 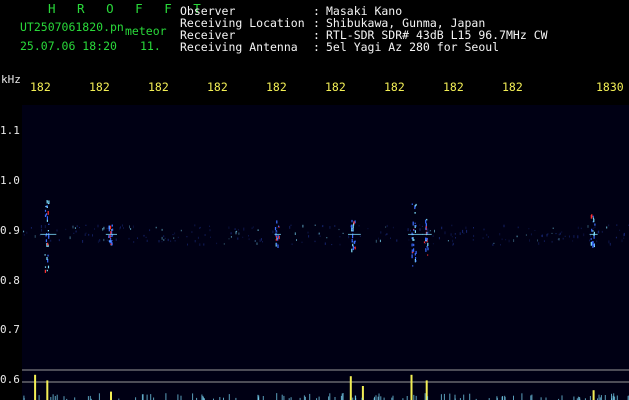 I want to click on activity-bar, so click(x=111, y=395).